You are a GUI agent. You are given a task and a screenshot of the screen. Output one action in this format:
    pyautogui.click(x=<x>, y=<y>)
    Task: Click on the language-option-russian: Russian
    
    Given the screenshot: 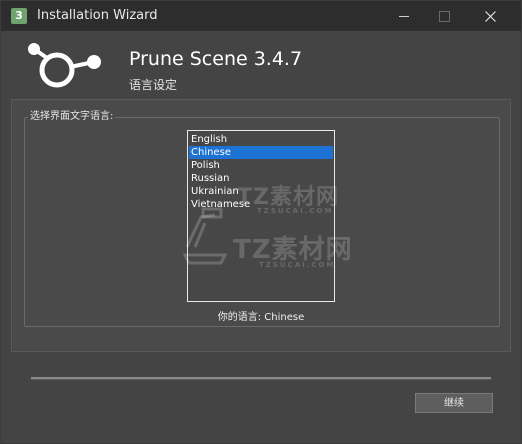 What is the action you would take?
    pyautogui.click(x=261, y=178)
    